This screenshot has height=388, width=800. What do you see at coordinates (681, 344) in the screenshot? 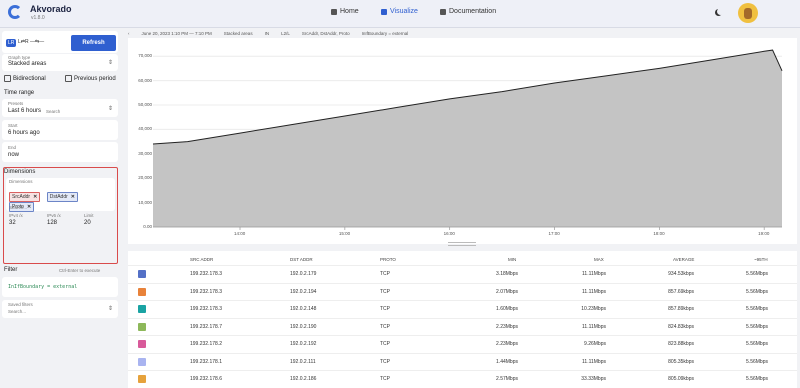
I see `cell-avg: 823.88kbps` at bounding box center [681, 344].